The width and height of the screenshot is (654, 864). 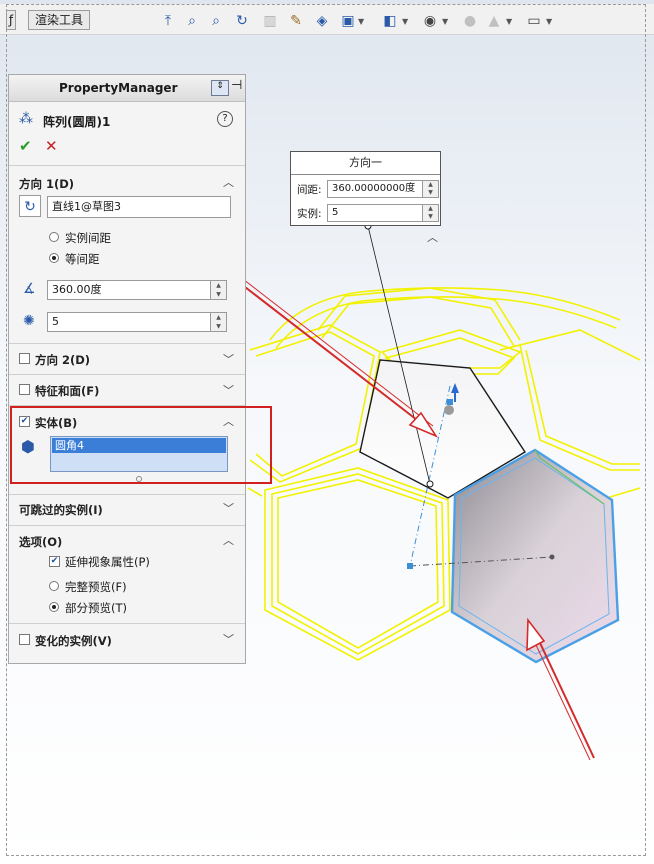 What do you see at coordinates (61, 510) in the screenshot?
I see `section-skip-instances: 可跳过的实例(I)` at bounding box center [61, 510].